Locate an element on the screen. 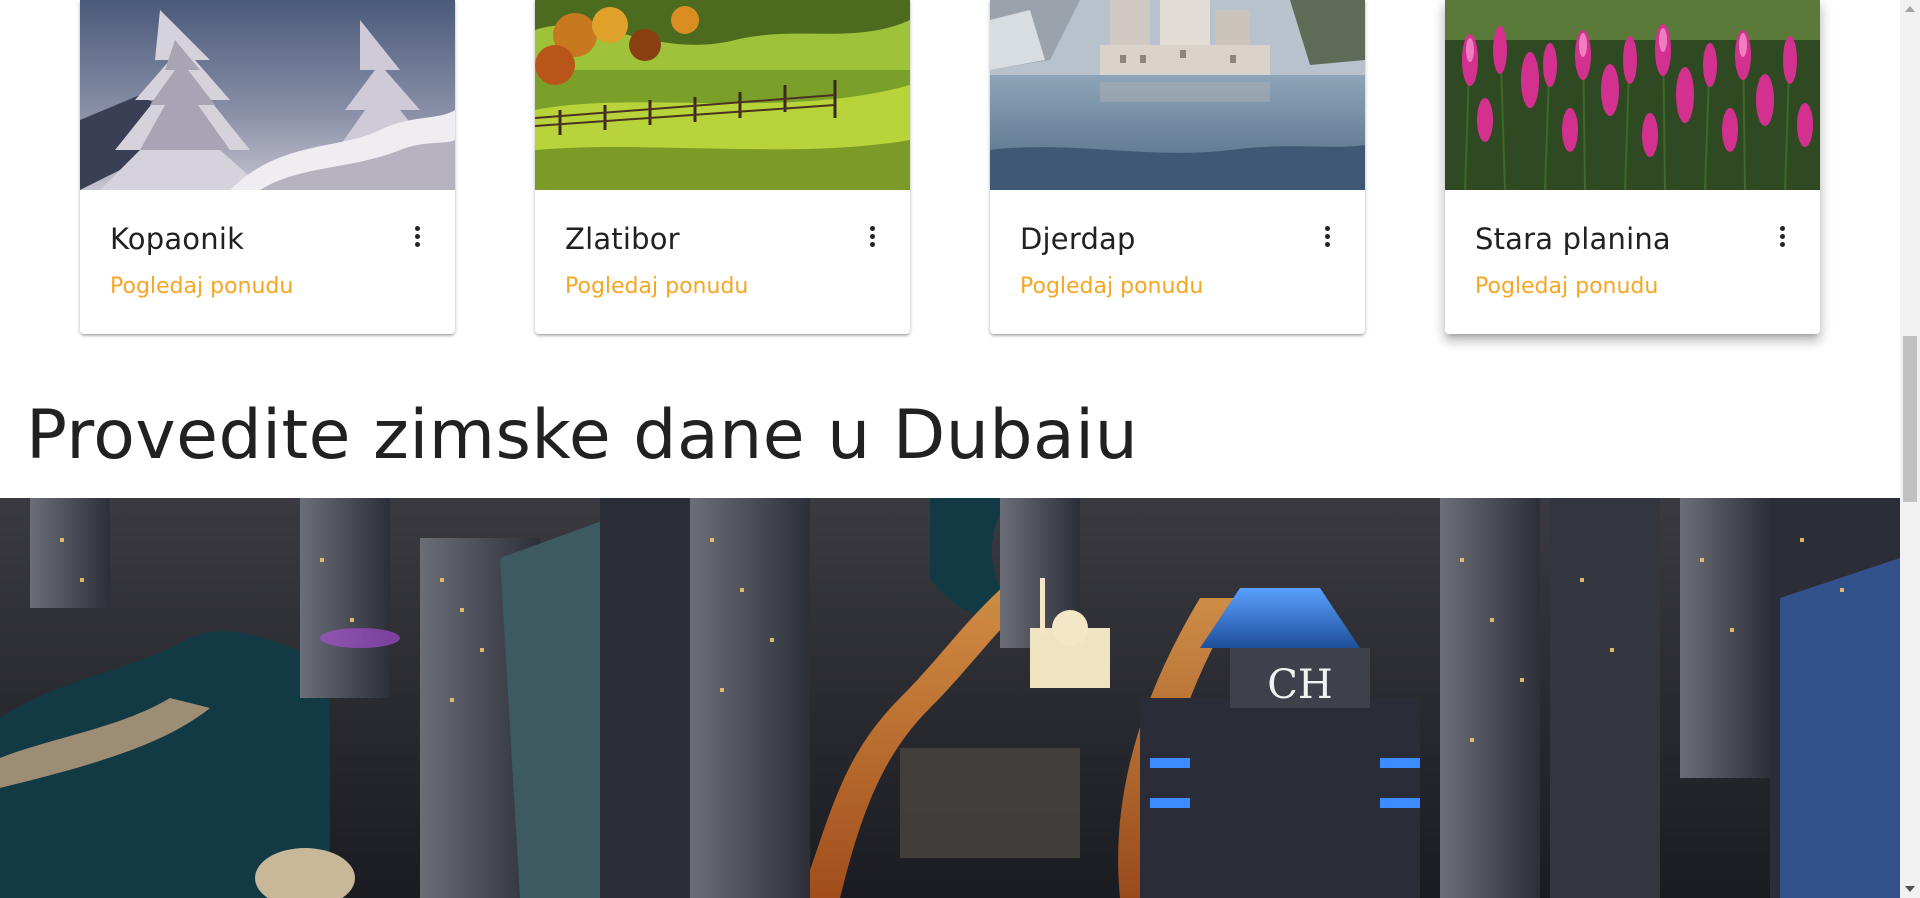 The image size is (1920, 898). pink-wildflowers-image is located at coordinates (1632, 95).